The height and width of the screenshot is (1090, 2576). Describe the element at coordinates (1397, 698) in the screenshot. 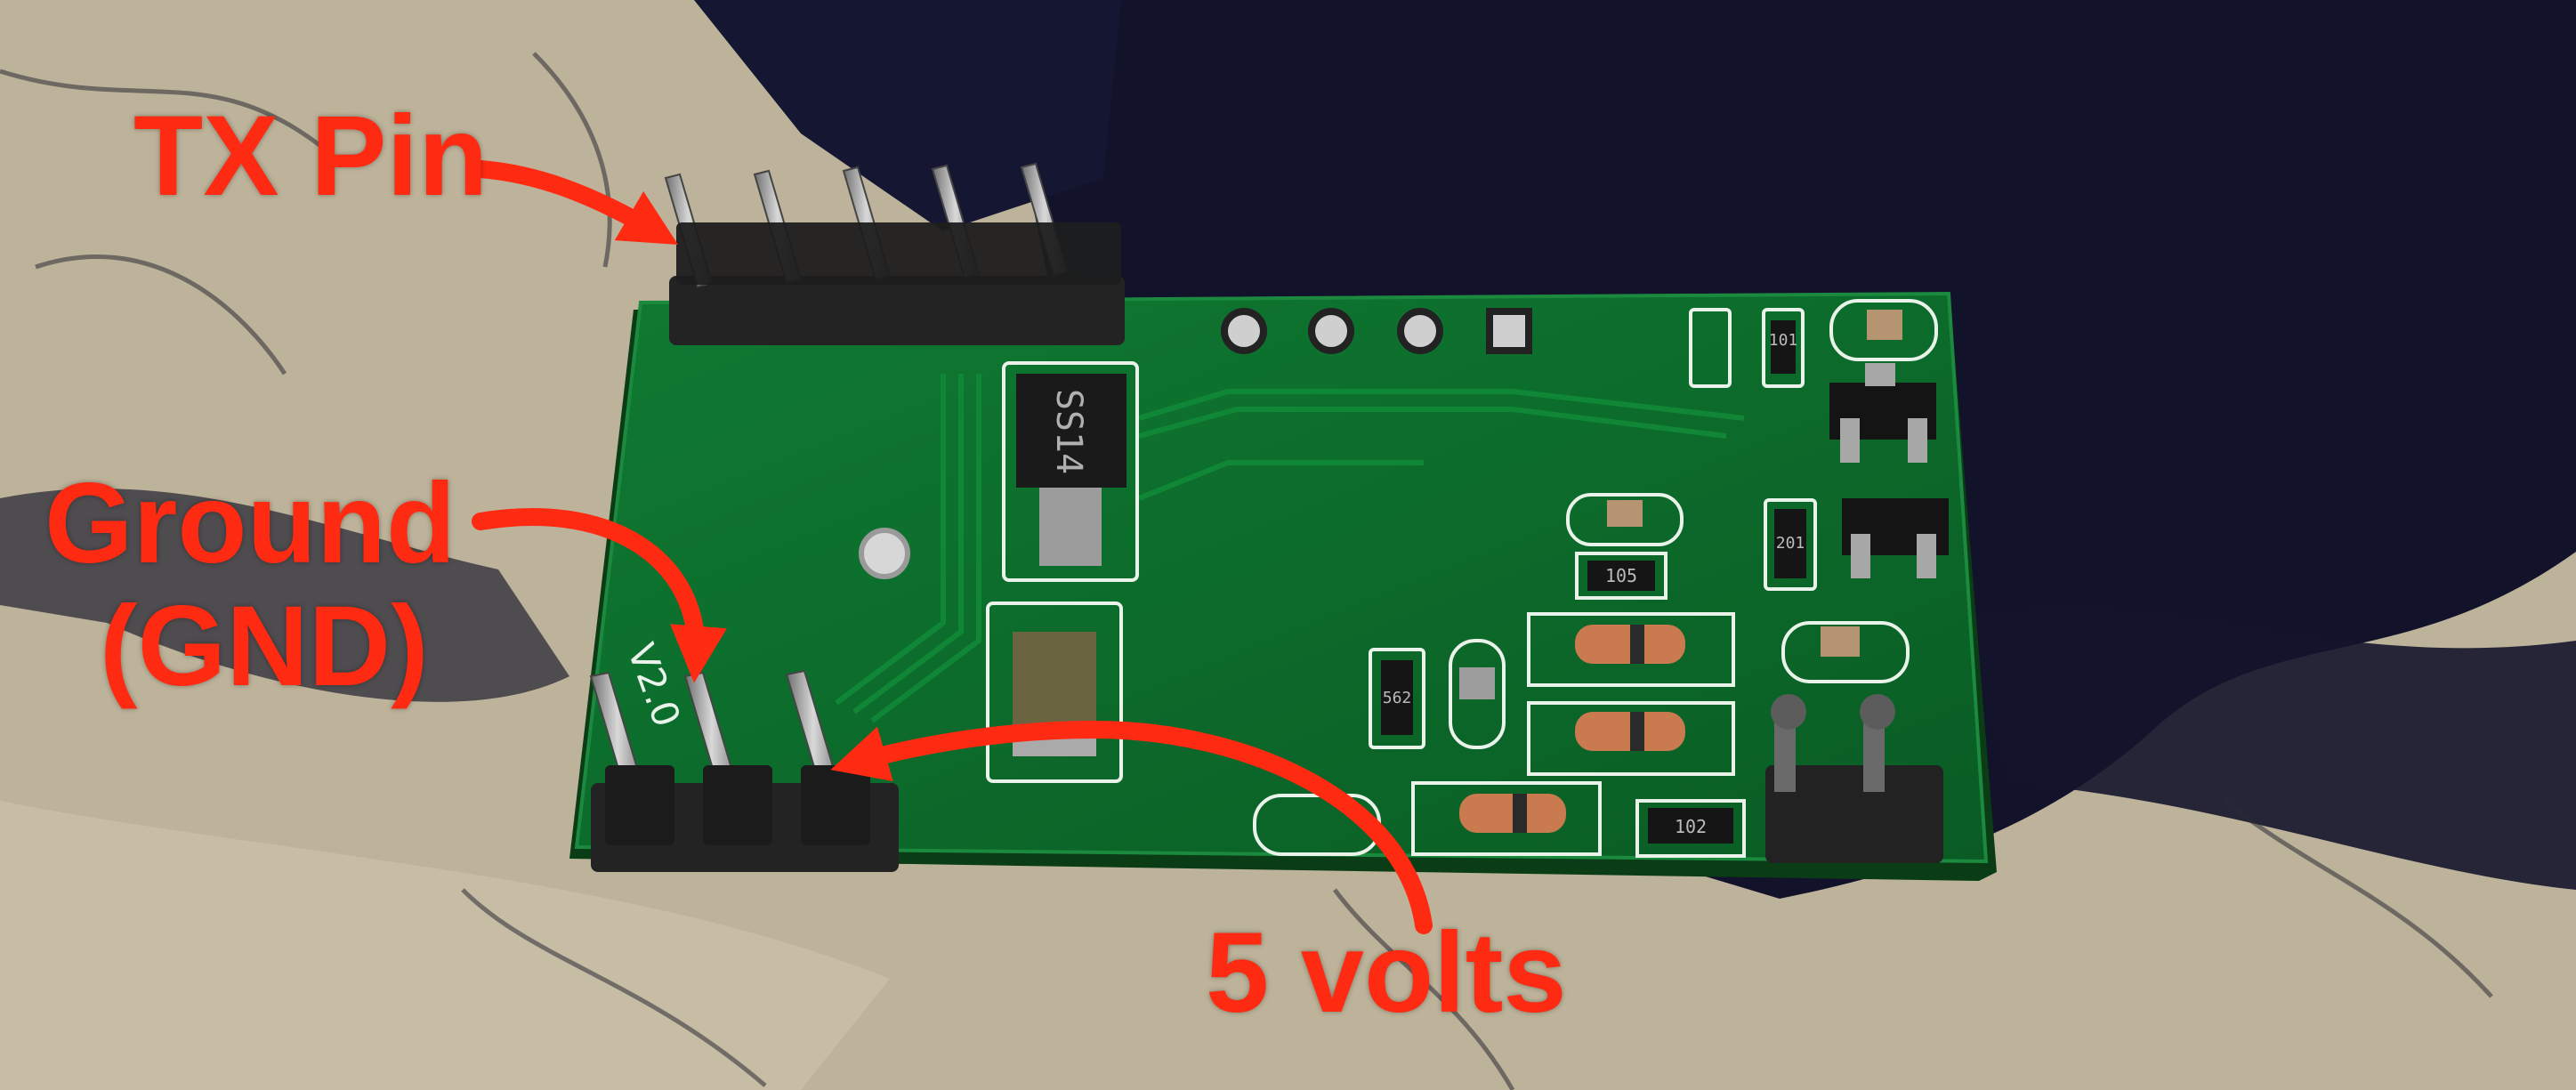

I see `resistor-4-marking: 562` at that location.